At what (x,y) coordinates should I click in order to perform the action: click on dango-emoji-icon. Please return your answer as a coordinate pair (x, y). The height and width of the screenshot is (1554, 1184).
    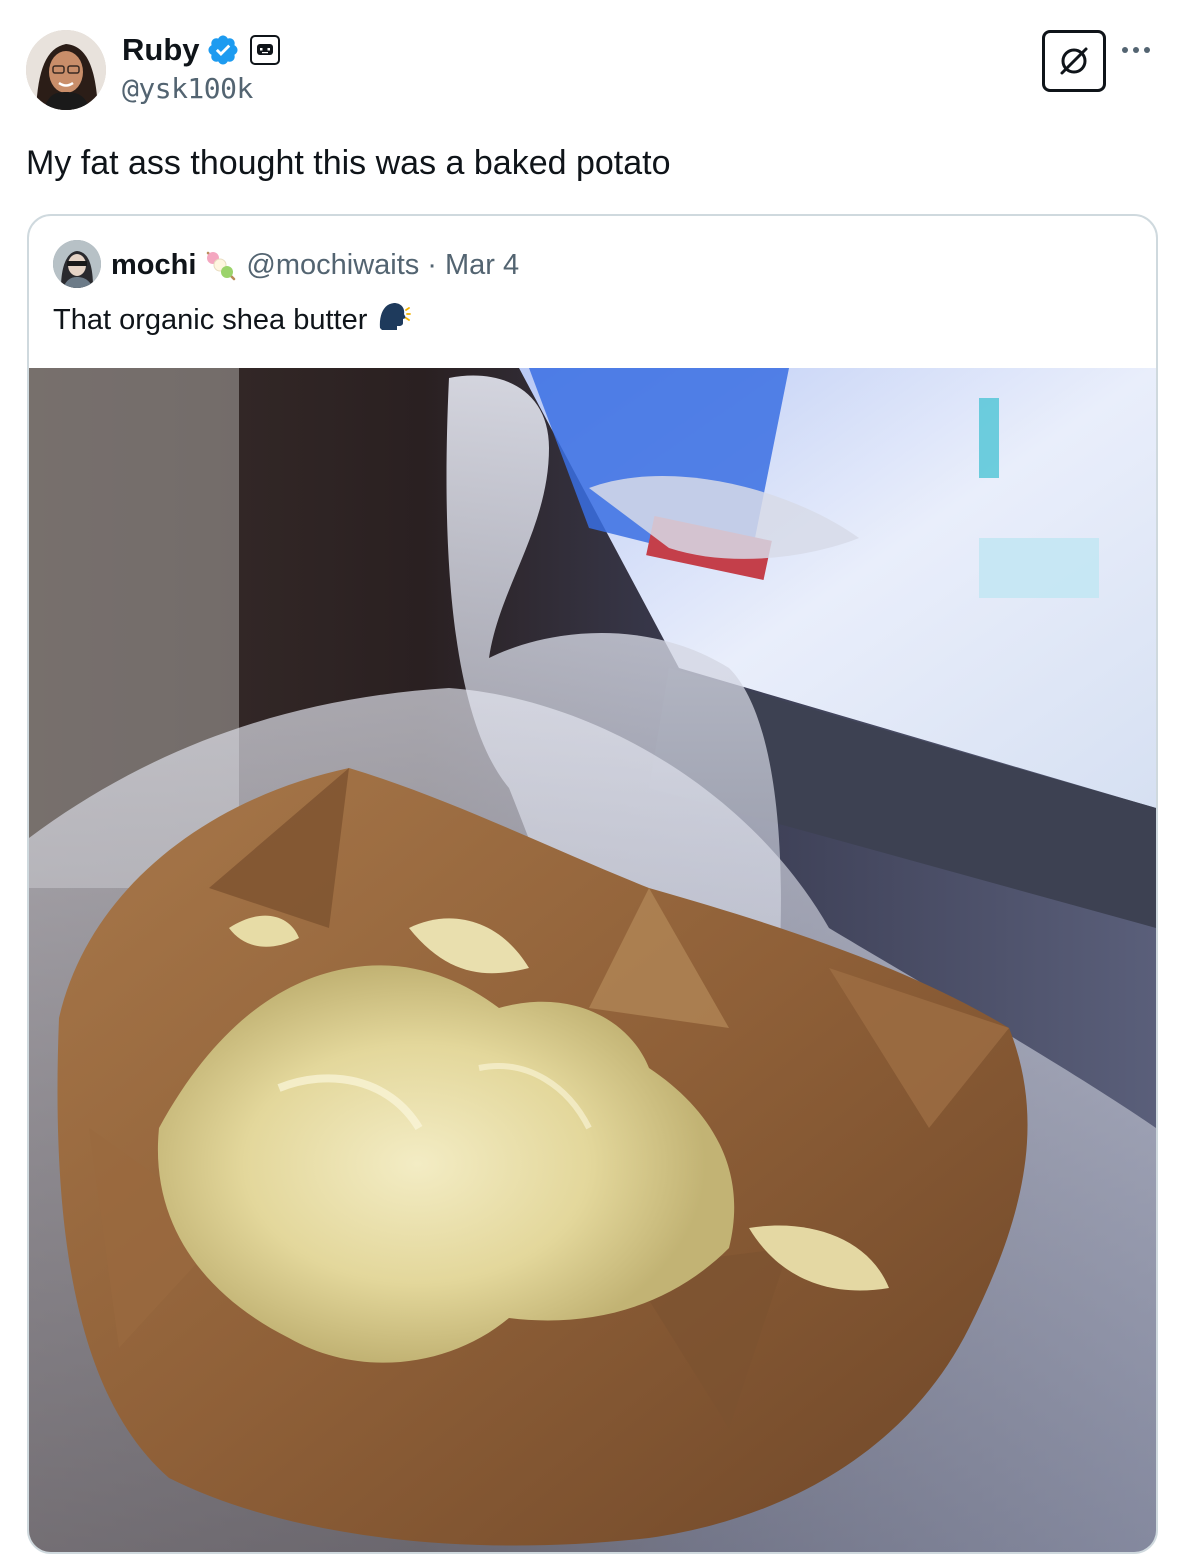
    Looking at the image, I should click on (220, 265).